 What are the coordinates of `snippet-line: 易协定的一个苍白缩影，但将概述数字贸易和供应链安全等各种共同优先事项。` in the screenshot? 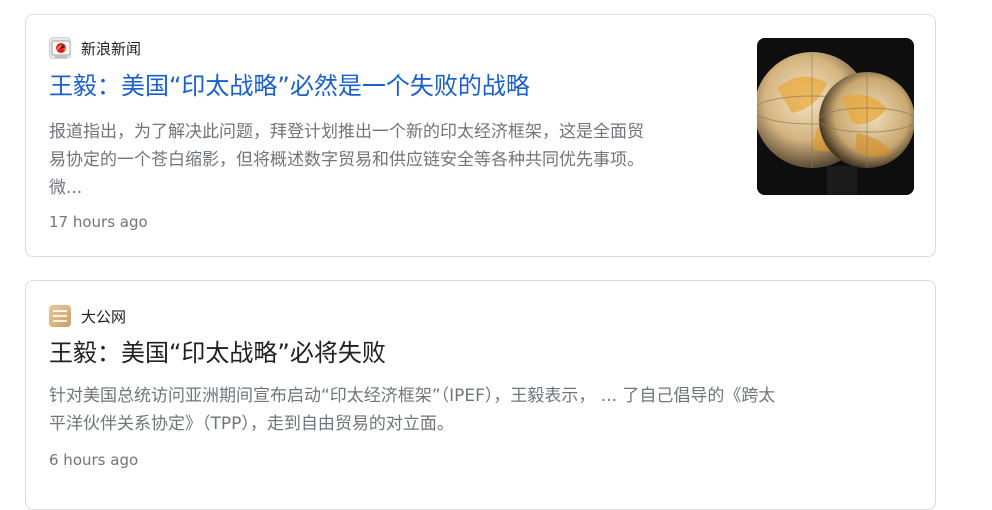 It's located at (346, 160).